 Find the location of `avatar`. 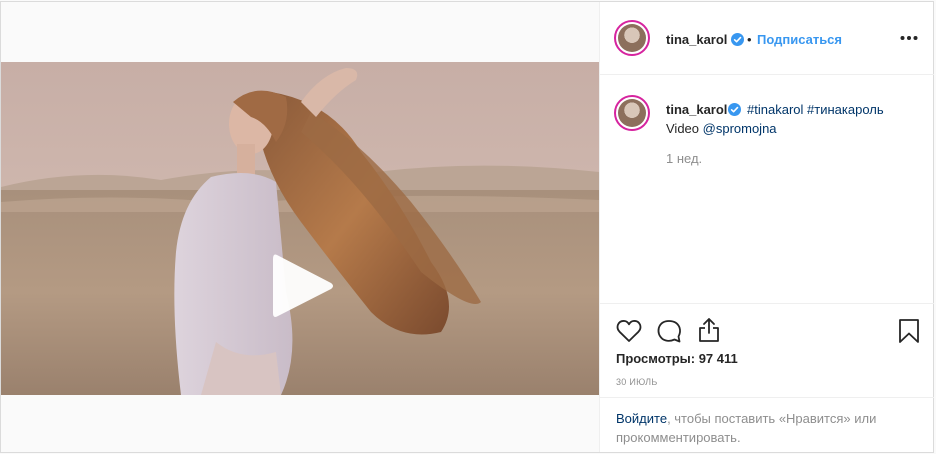

avatar is located at coordinates (632, 38).